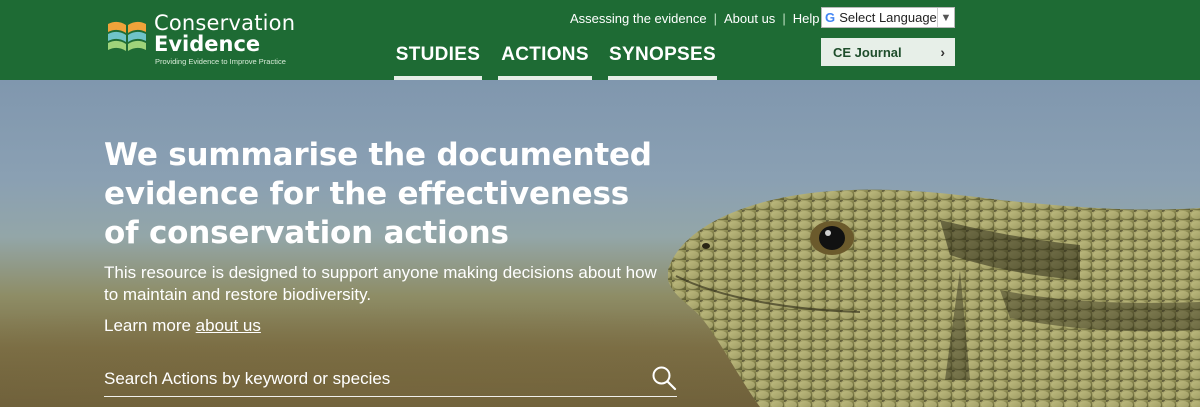 This screenshot has height=407, width=1200. I want to click on nav-synopses: SYNOPSES, so click(662, 62).